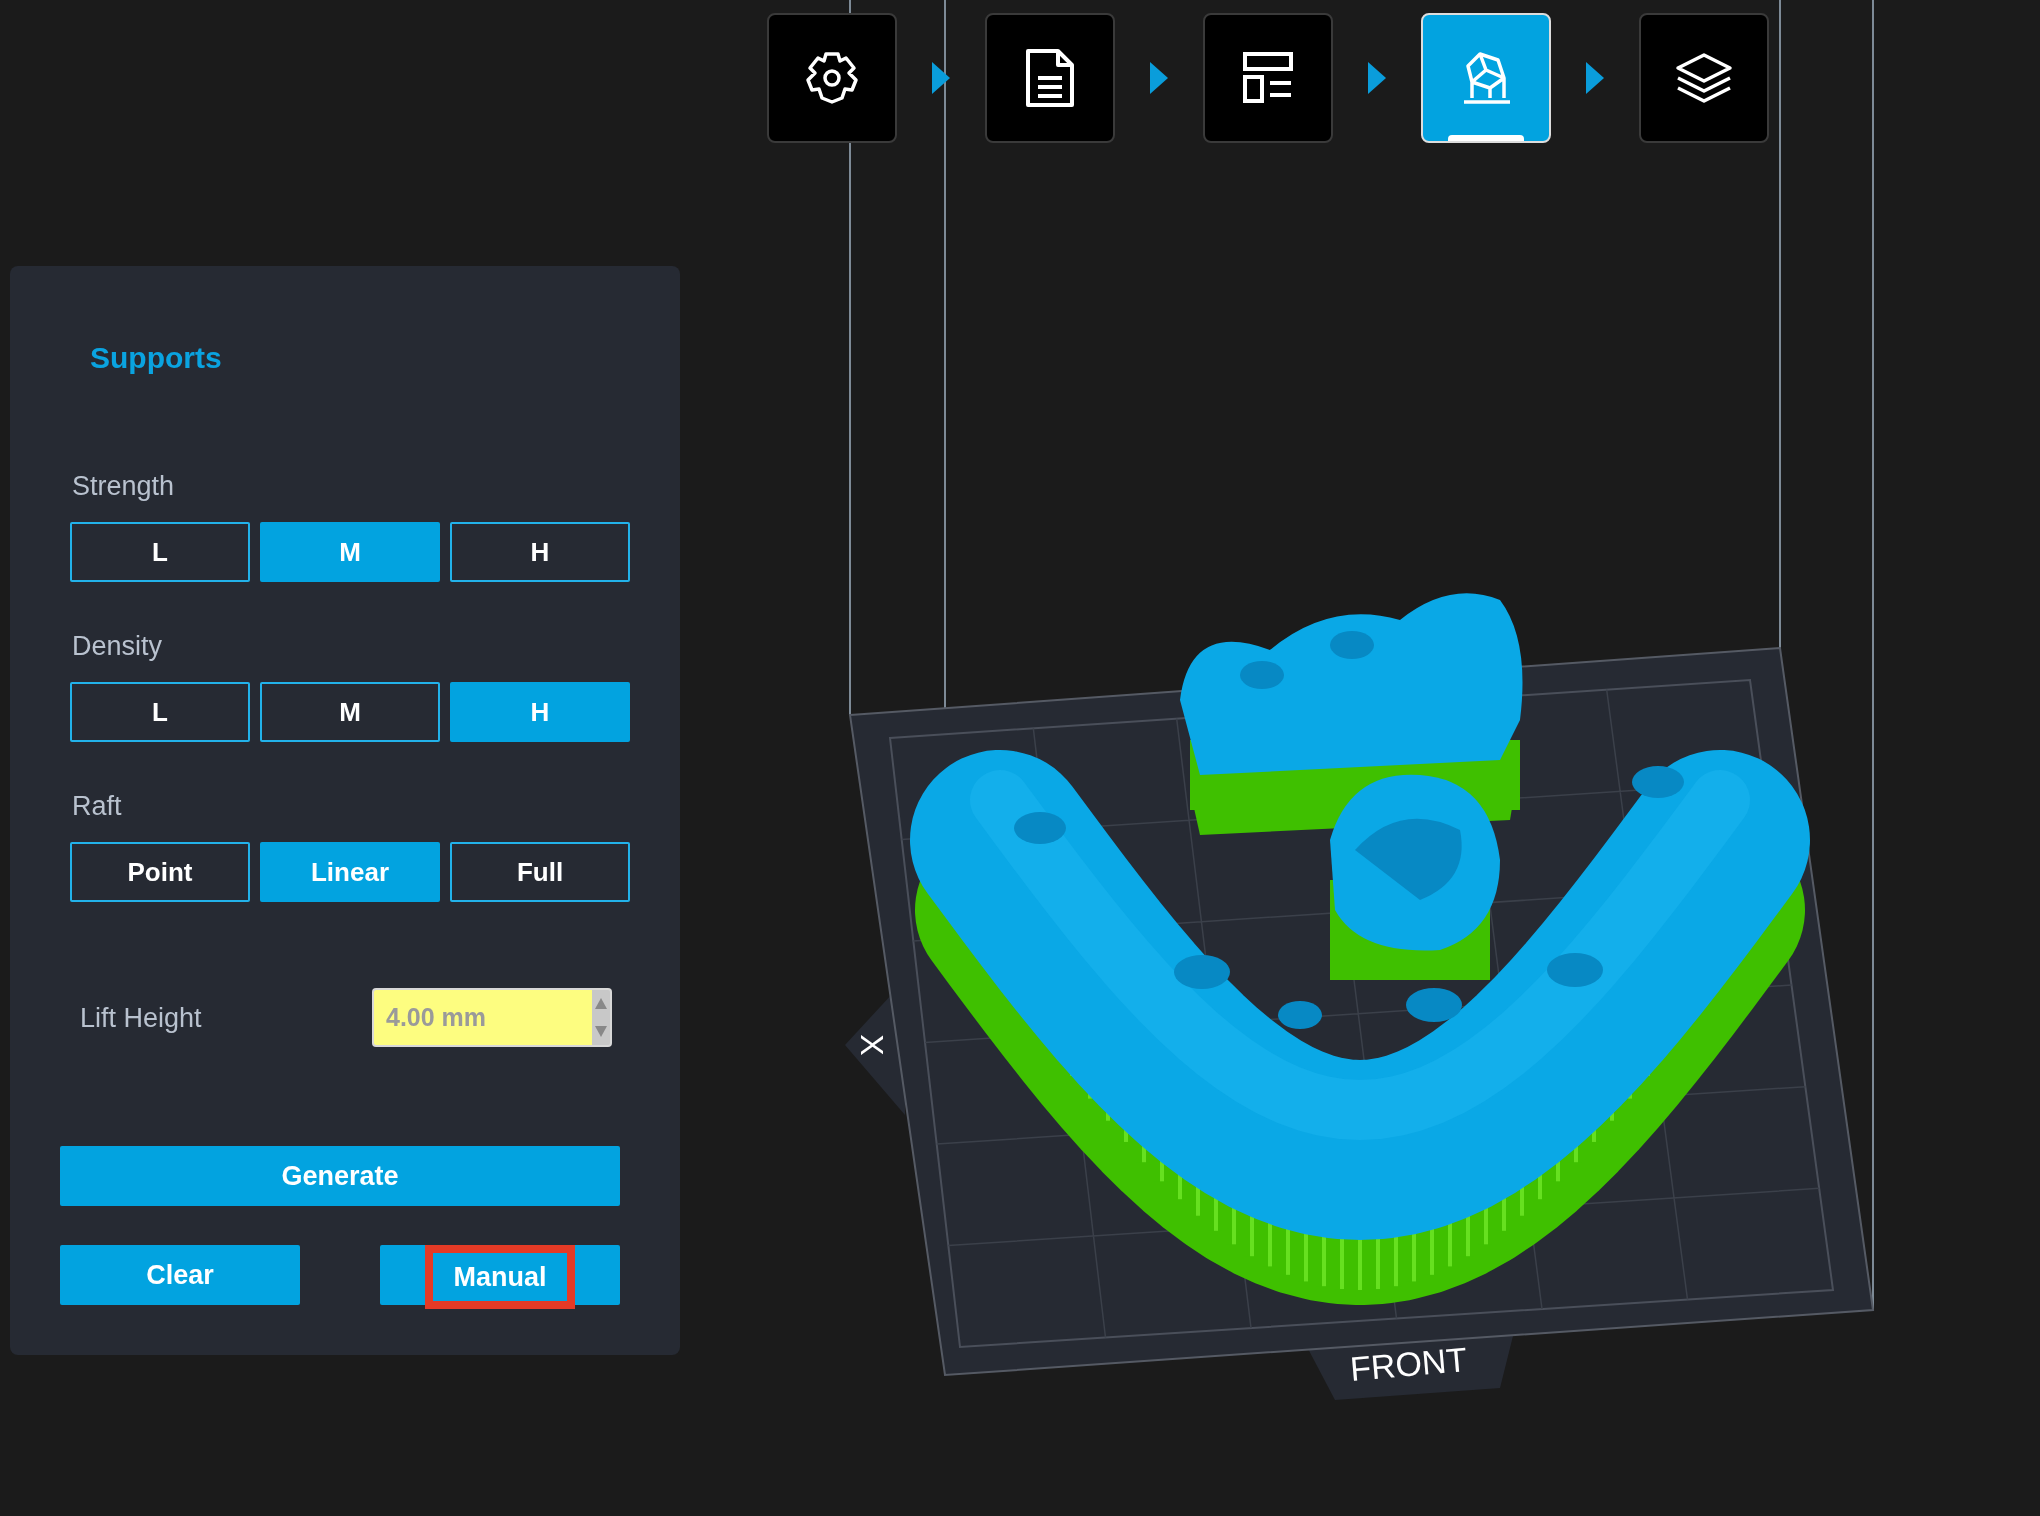 The height and width of the screenshot is (1516, 2040). Describe the element at coordinates (340, 1176) in the screenshot. I see `action-button: Generate` at that location.